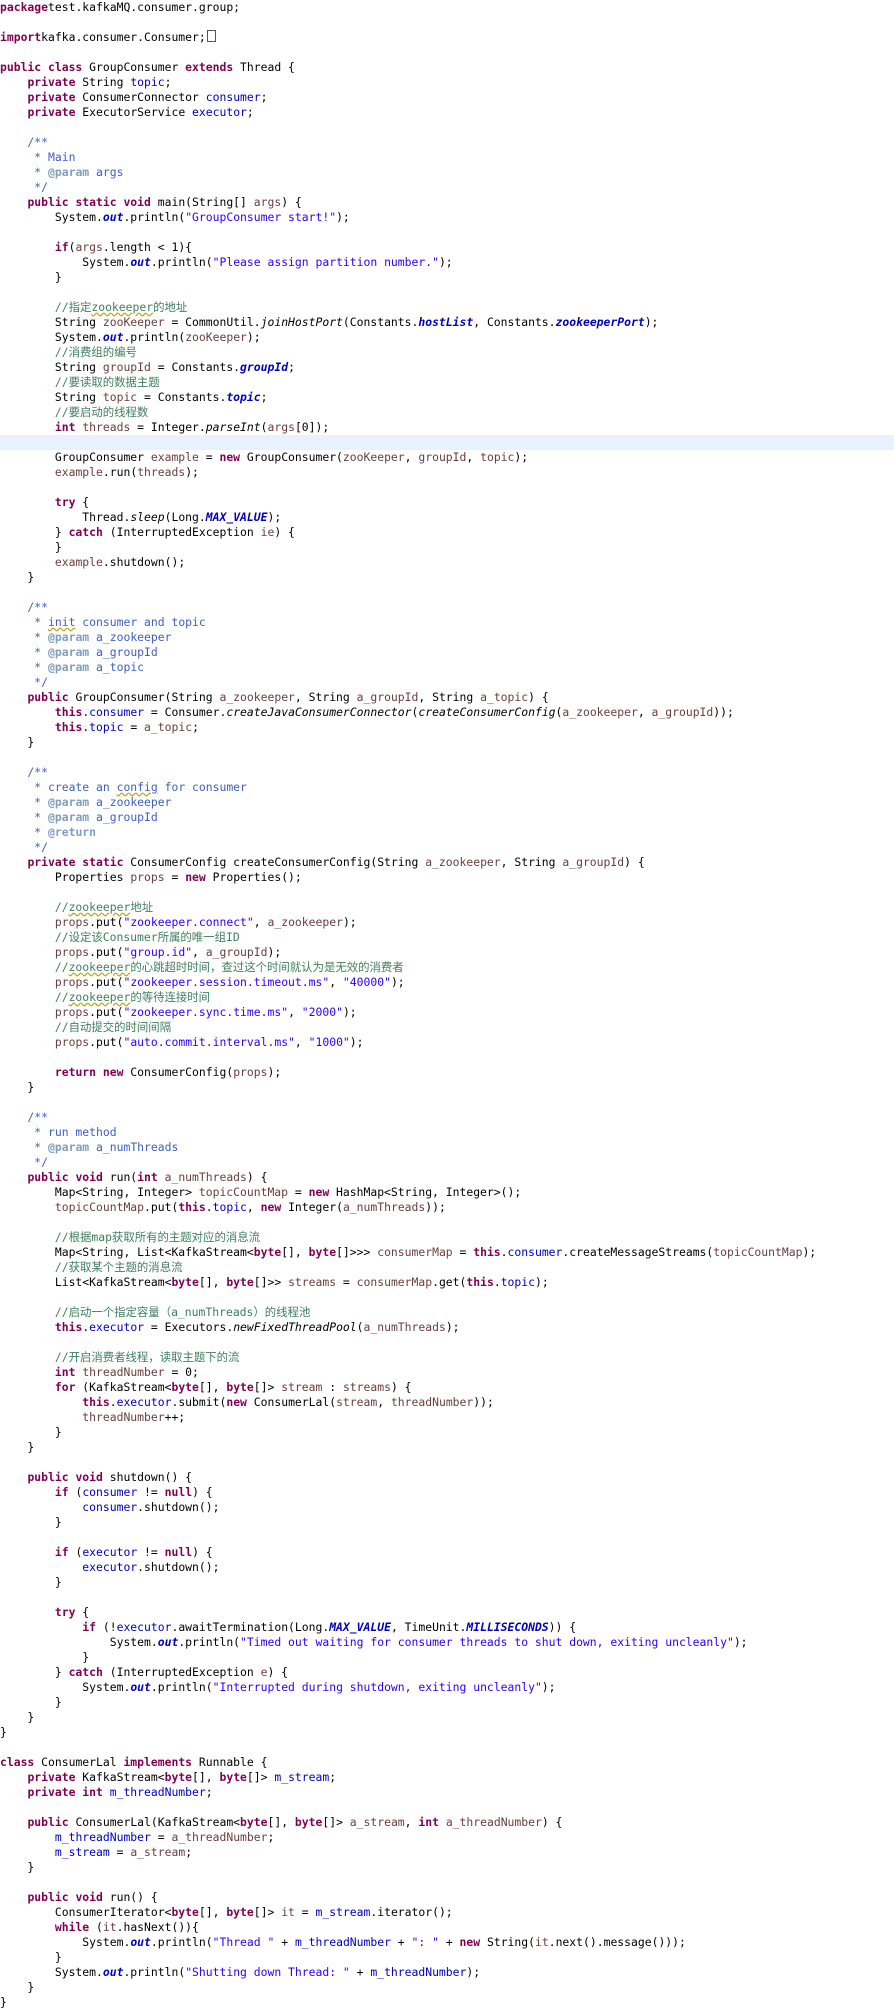 The width and height of the screenshot is (894, 2010). Describe the element at coordinates (447, 1612) in the screenshot. I see `code-line: try {` at that location.